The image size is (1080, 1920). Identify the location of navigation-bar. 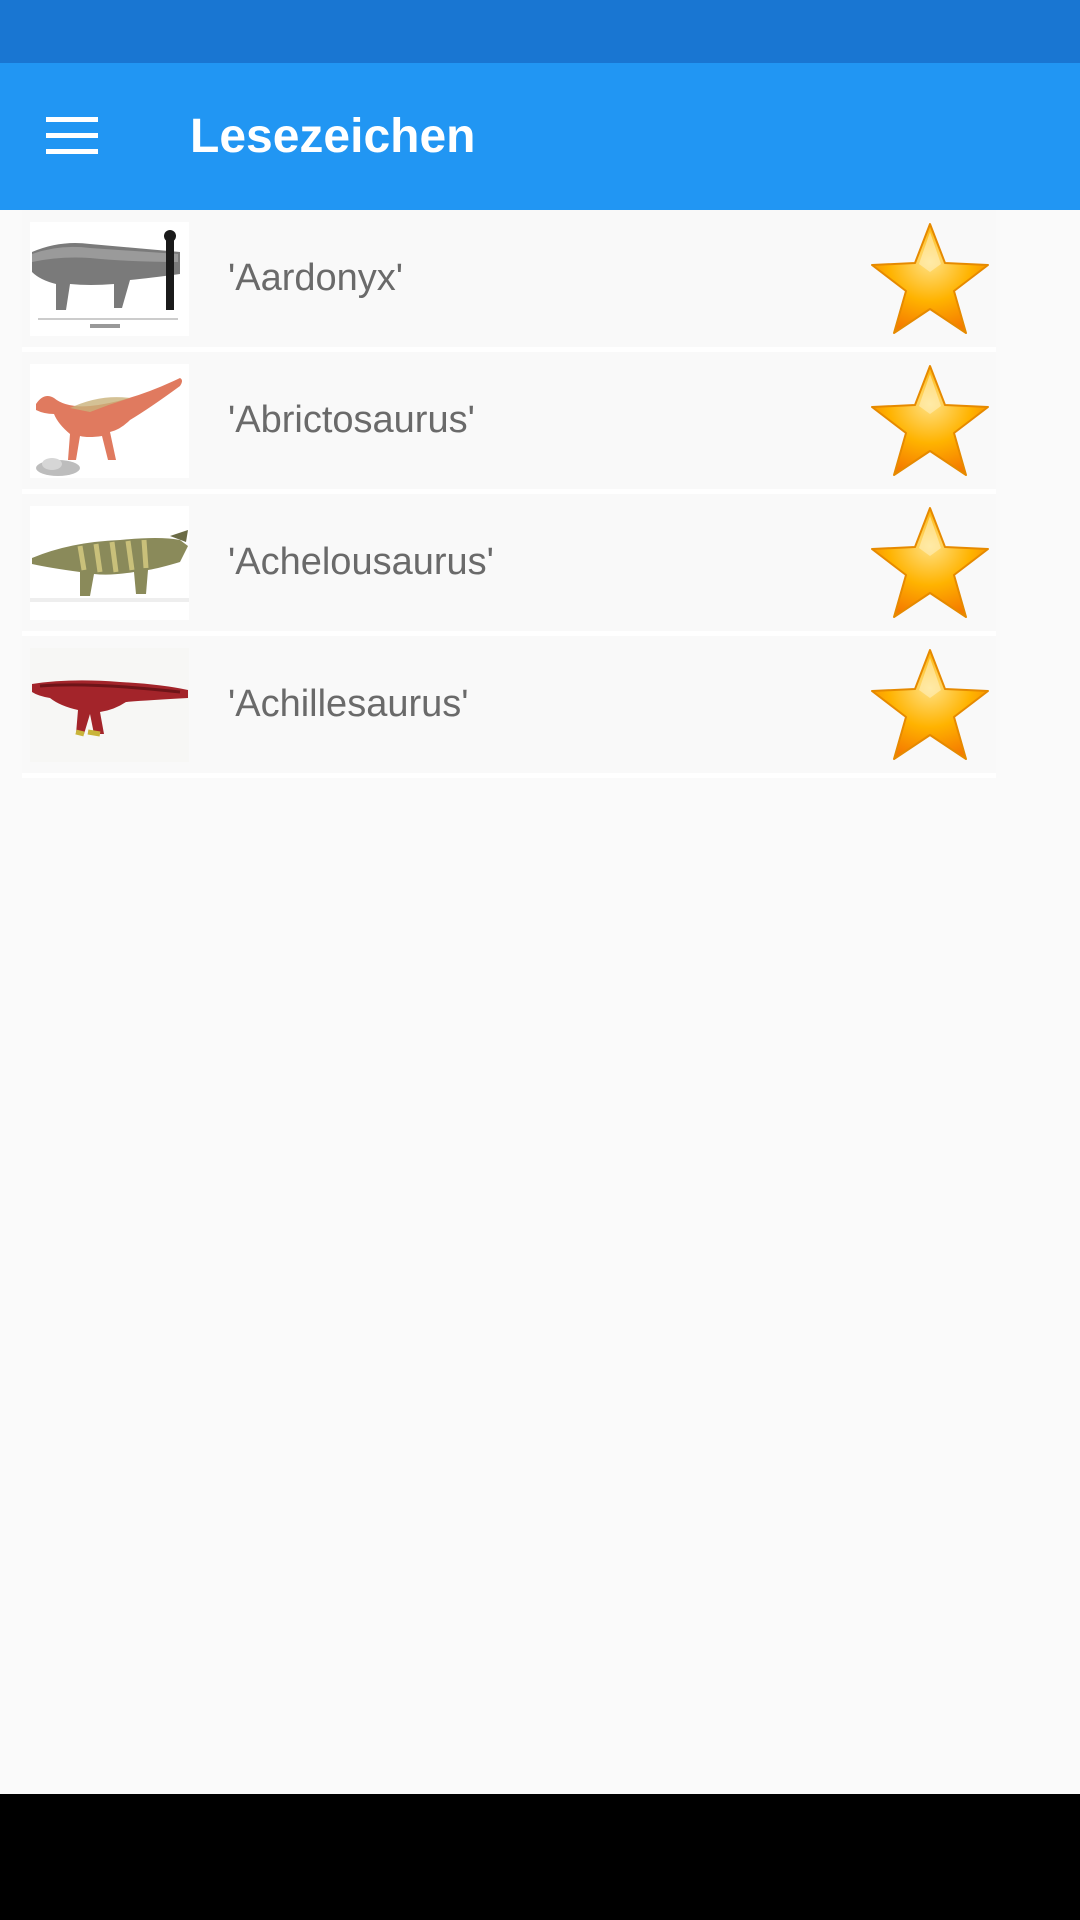
(540, 1857).